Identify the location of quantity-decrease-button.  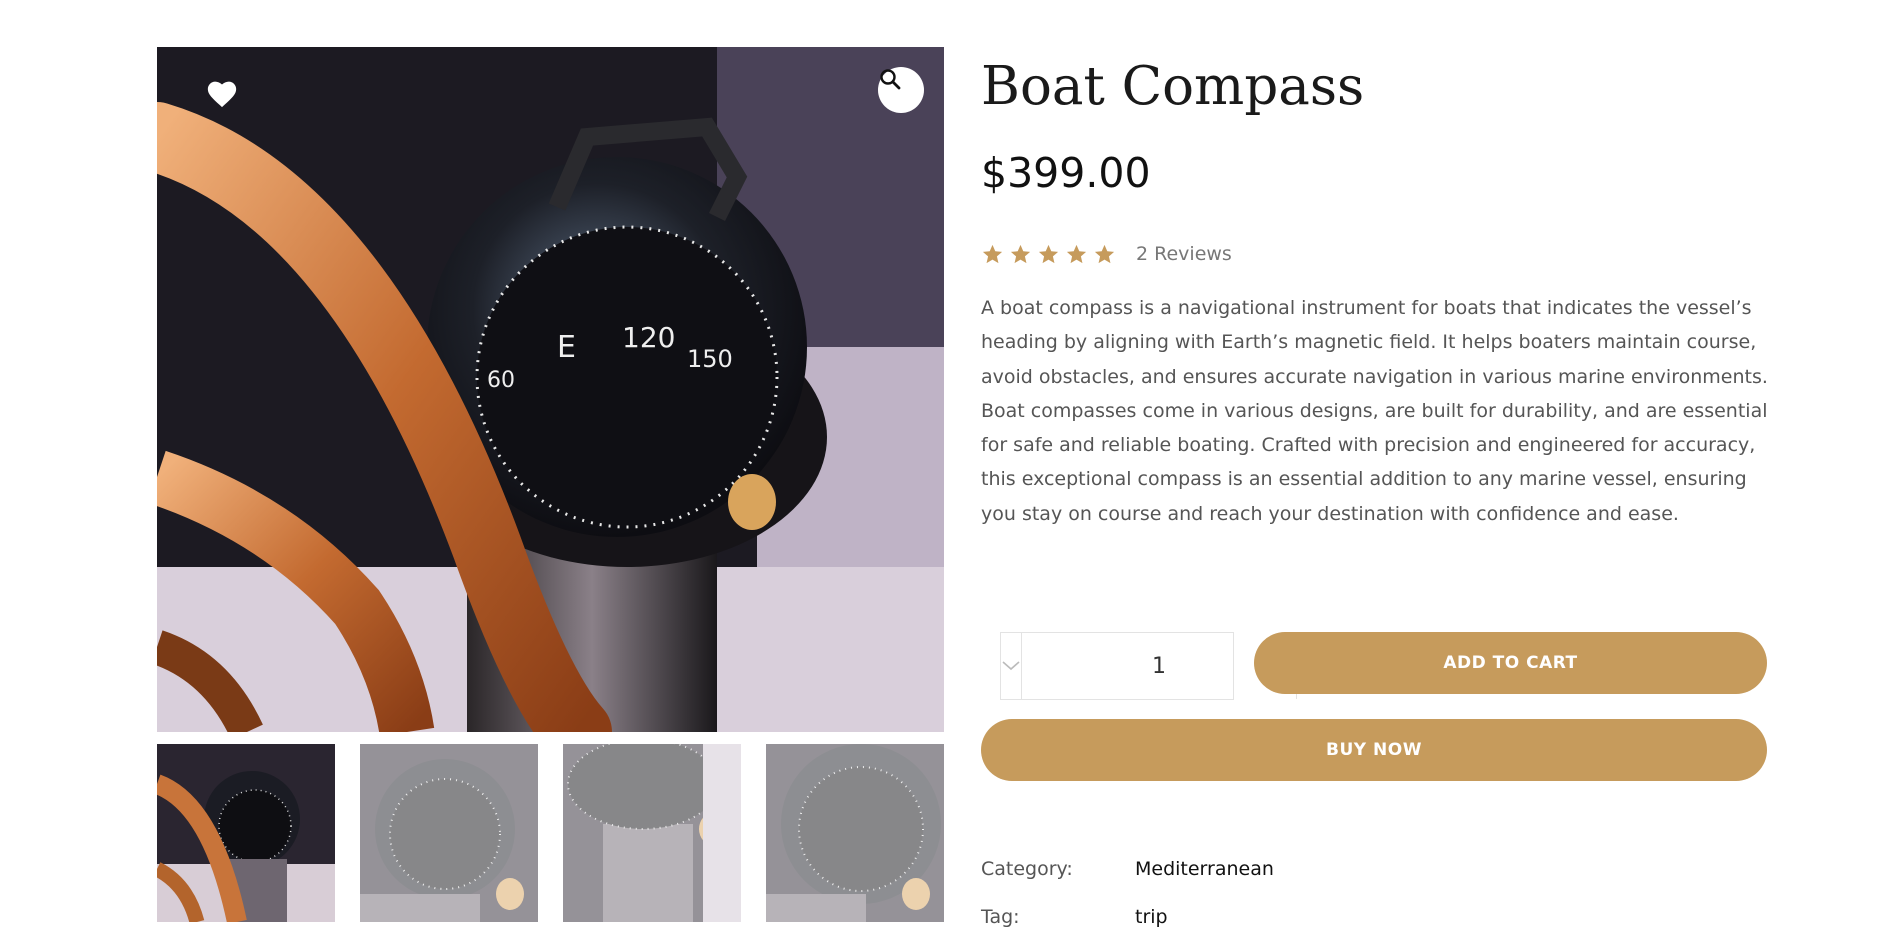
(1011, 666).